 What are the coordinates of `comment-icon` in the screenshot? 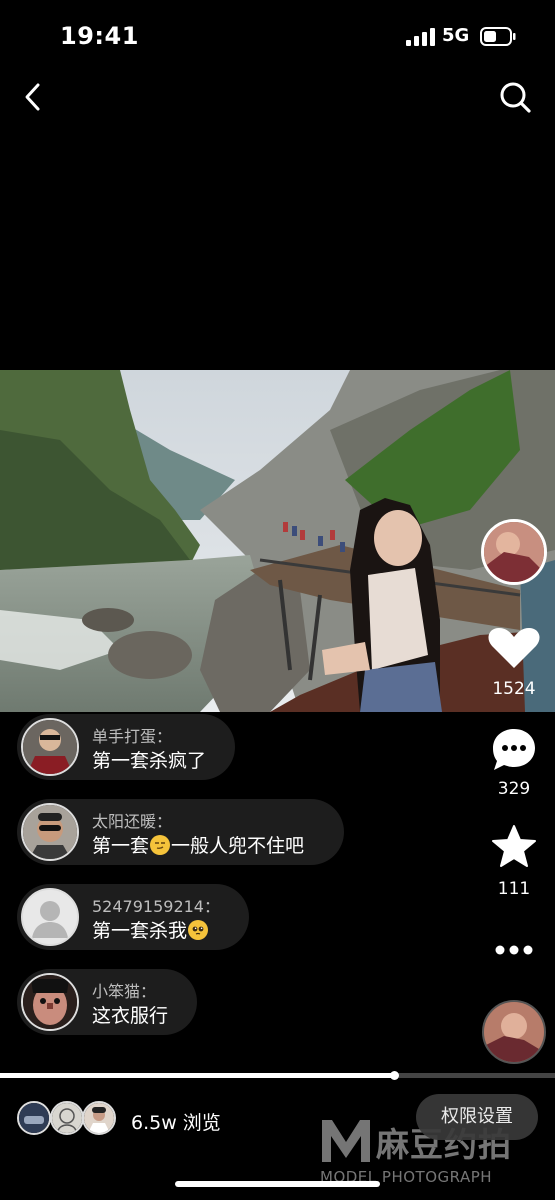 It's located at (514, 749).